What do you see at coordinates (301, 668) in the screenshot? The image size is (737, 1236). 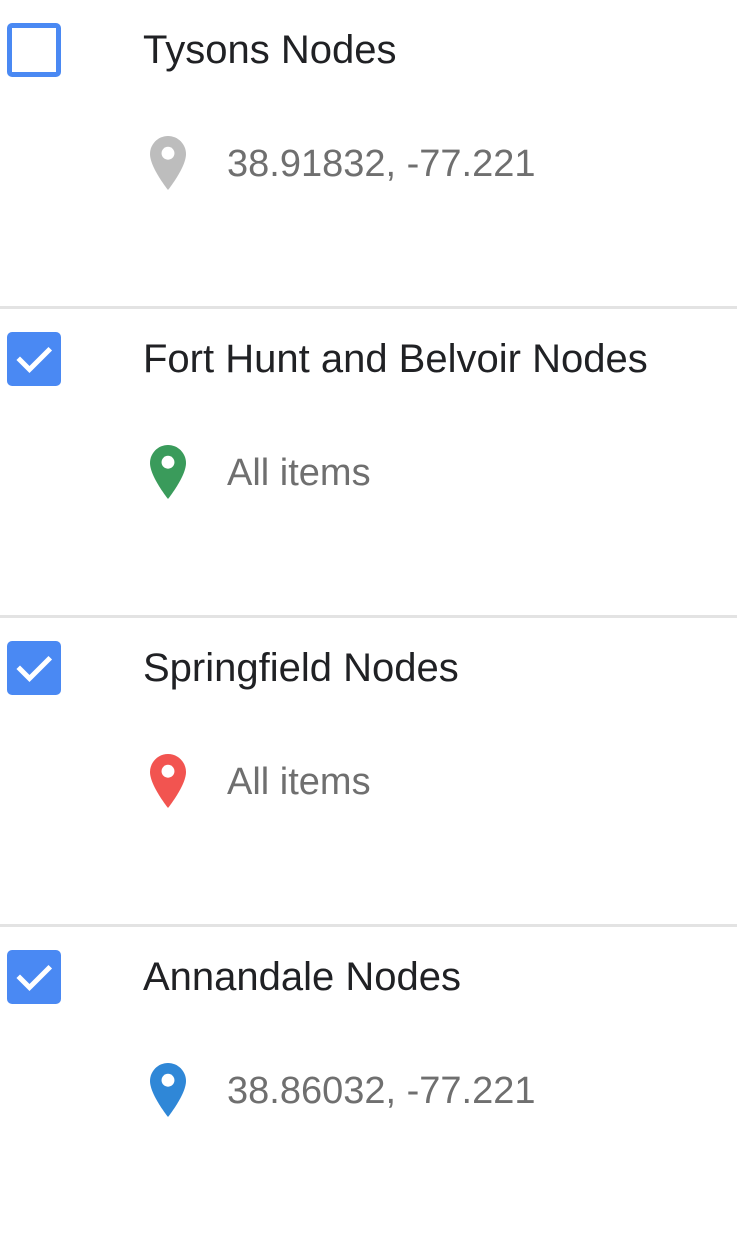 I see `layer-title: Springfield Nodes` at bounding box center [301, 668].